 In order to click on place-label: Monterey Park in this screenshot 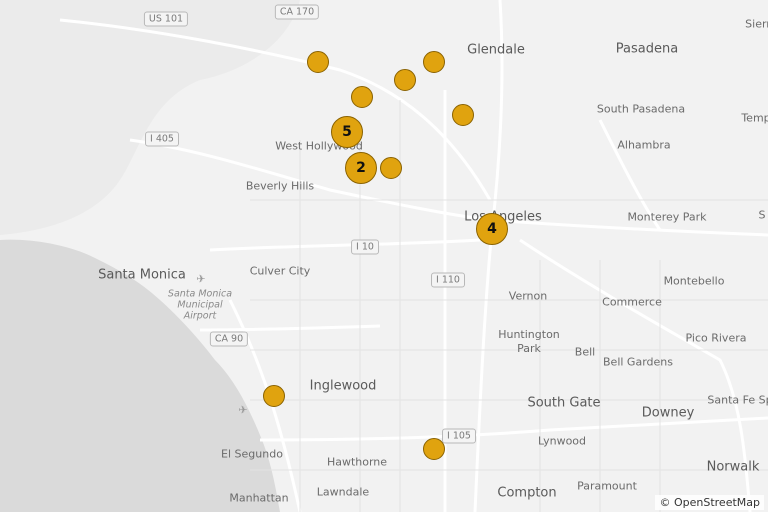, I will do `click(667, 217)`.